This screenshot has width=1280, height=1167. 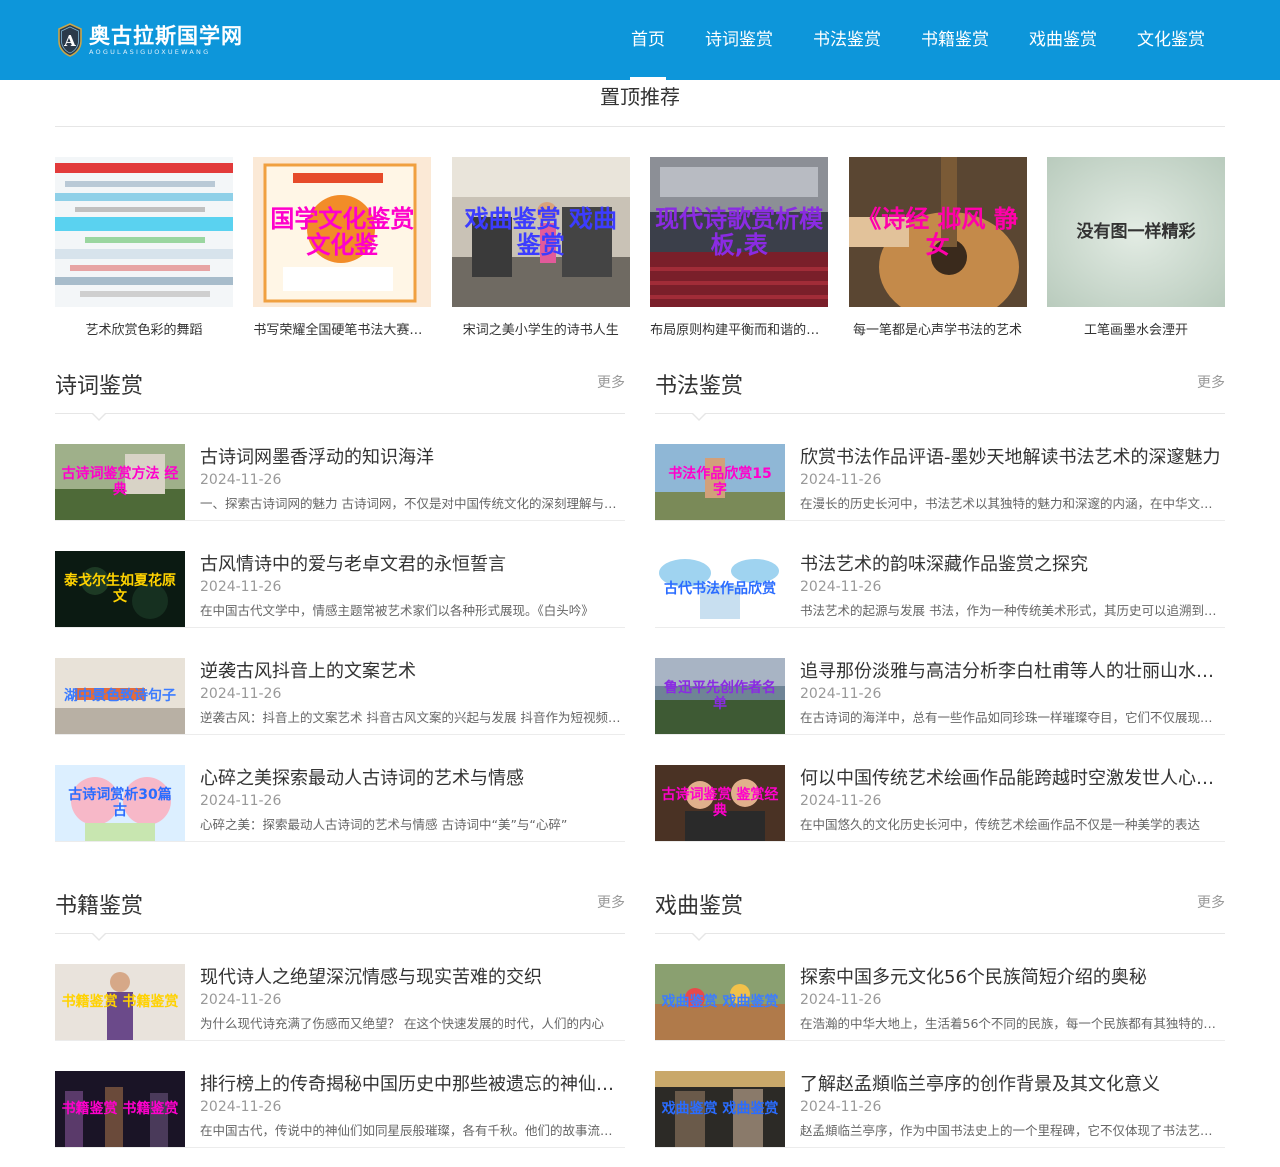 What do you see at coordinates (99, 906) in the screenshot?
I see `section-title: 书籍鉴赏` at bounding box center [99, 906].